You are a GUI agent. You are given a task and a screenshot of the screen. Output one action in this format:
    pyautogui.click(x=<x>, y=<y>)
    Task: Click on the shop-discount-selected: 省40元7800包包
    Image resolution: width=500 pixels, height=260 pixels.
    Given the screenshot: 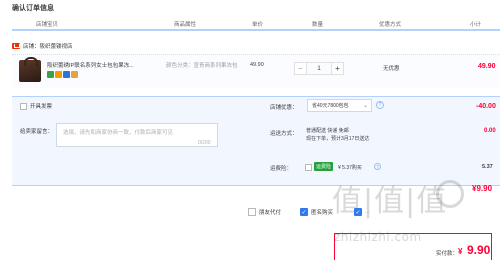 What is the action you would take?
    pyautogui.click(x=330, y=106)
    